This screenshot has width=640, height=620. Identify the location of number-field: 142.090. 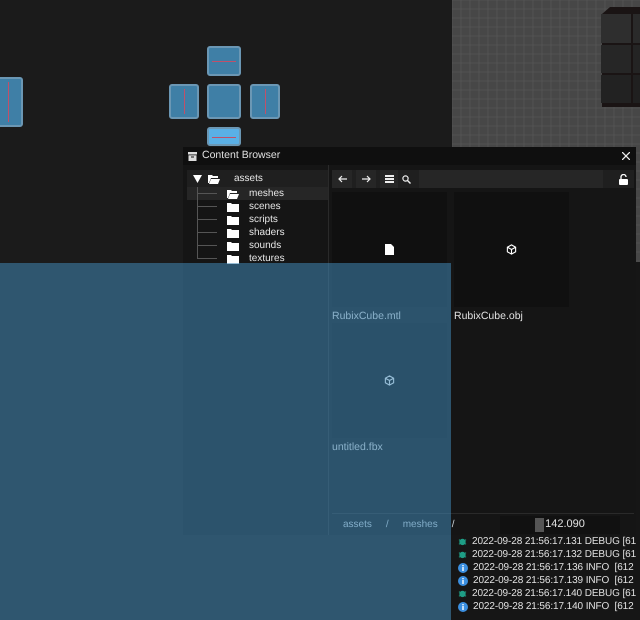
(560, 525).